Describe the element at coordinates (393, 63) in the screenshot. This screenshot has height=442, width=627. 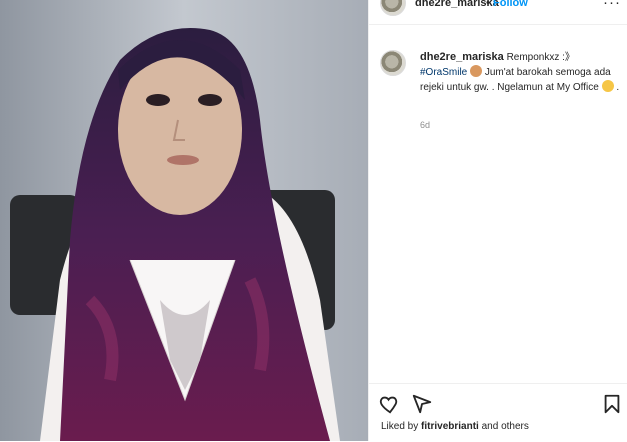
I see `caption-avatar` at that location.